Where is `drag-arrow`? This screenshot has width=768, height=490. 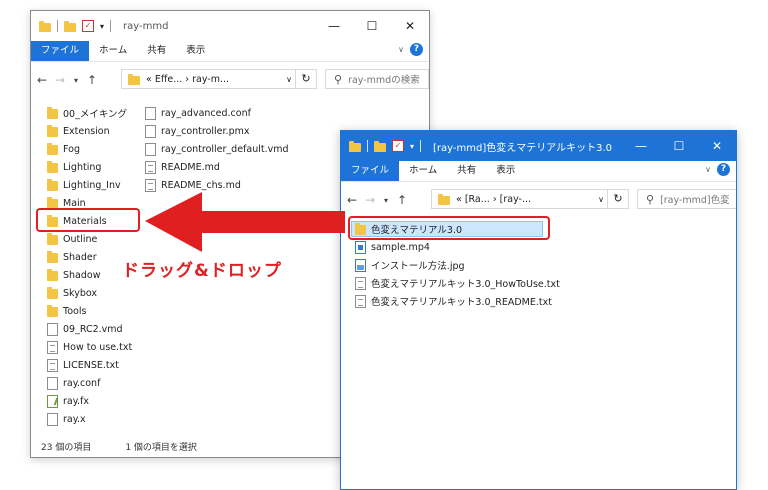
drag-arrow is located at coordinates (245, 222).